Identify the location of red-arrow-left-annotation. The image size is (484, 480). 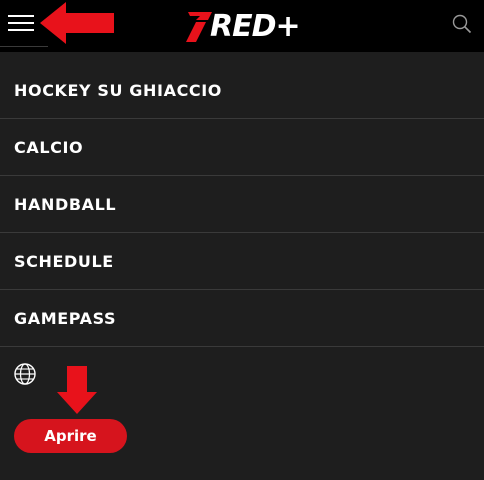
(77, 23).